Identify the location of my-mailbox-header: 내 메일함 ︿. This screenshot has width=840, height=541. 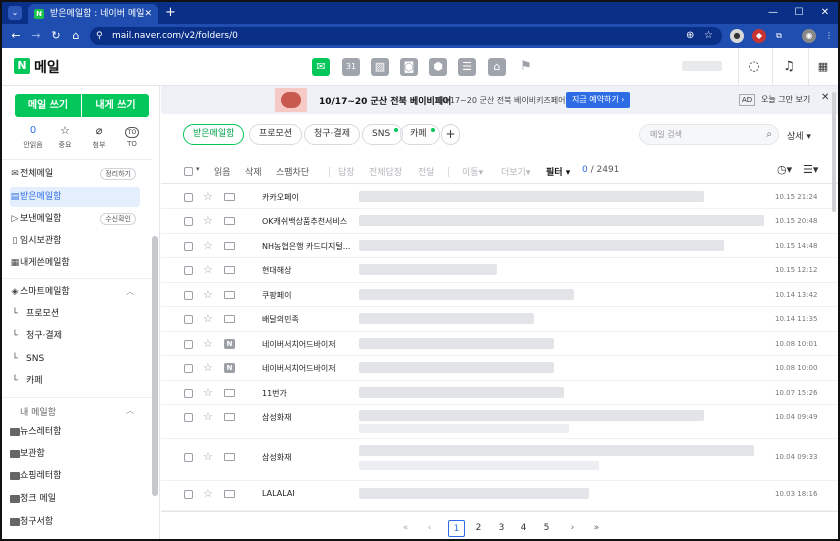
(77, 411).